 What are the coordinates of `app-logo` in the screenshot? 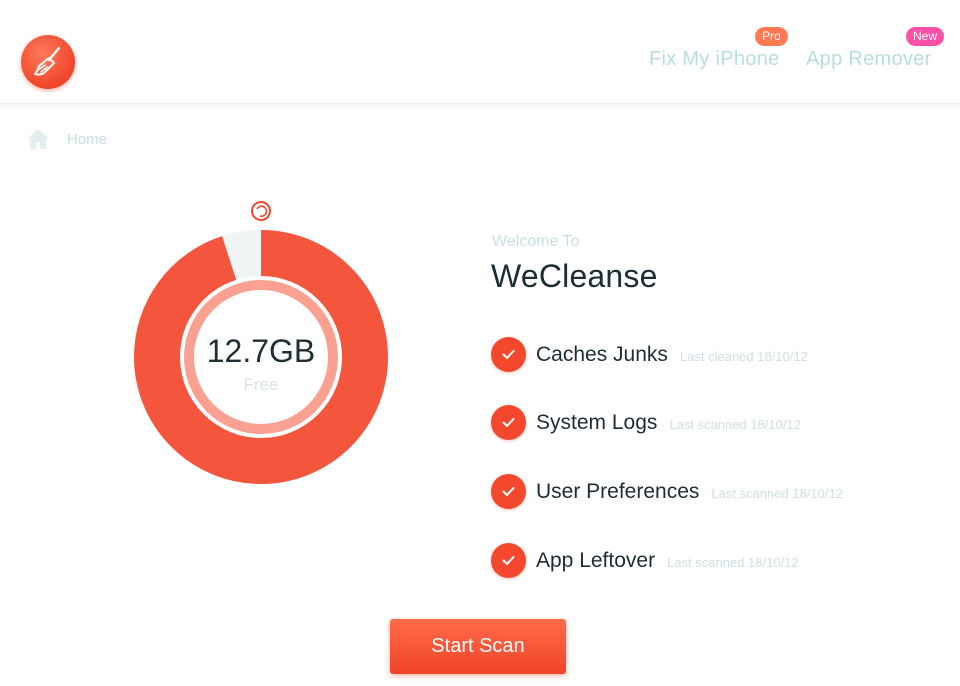 It's located at (48, 62).